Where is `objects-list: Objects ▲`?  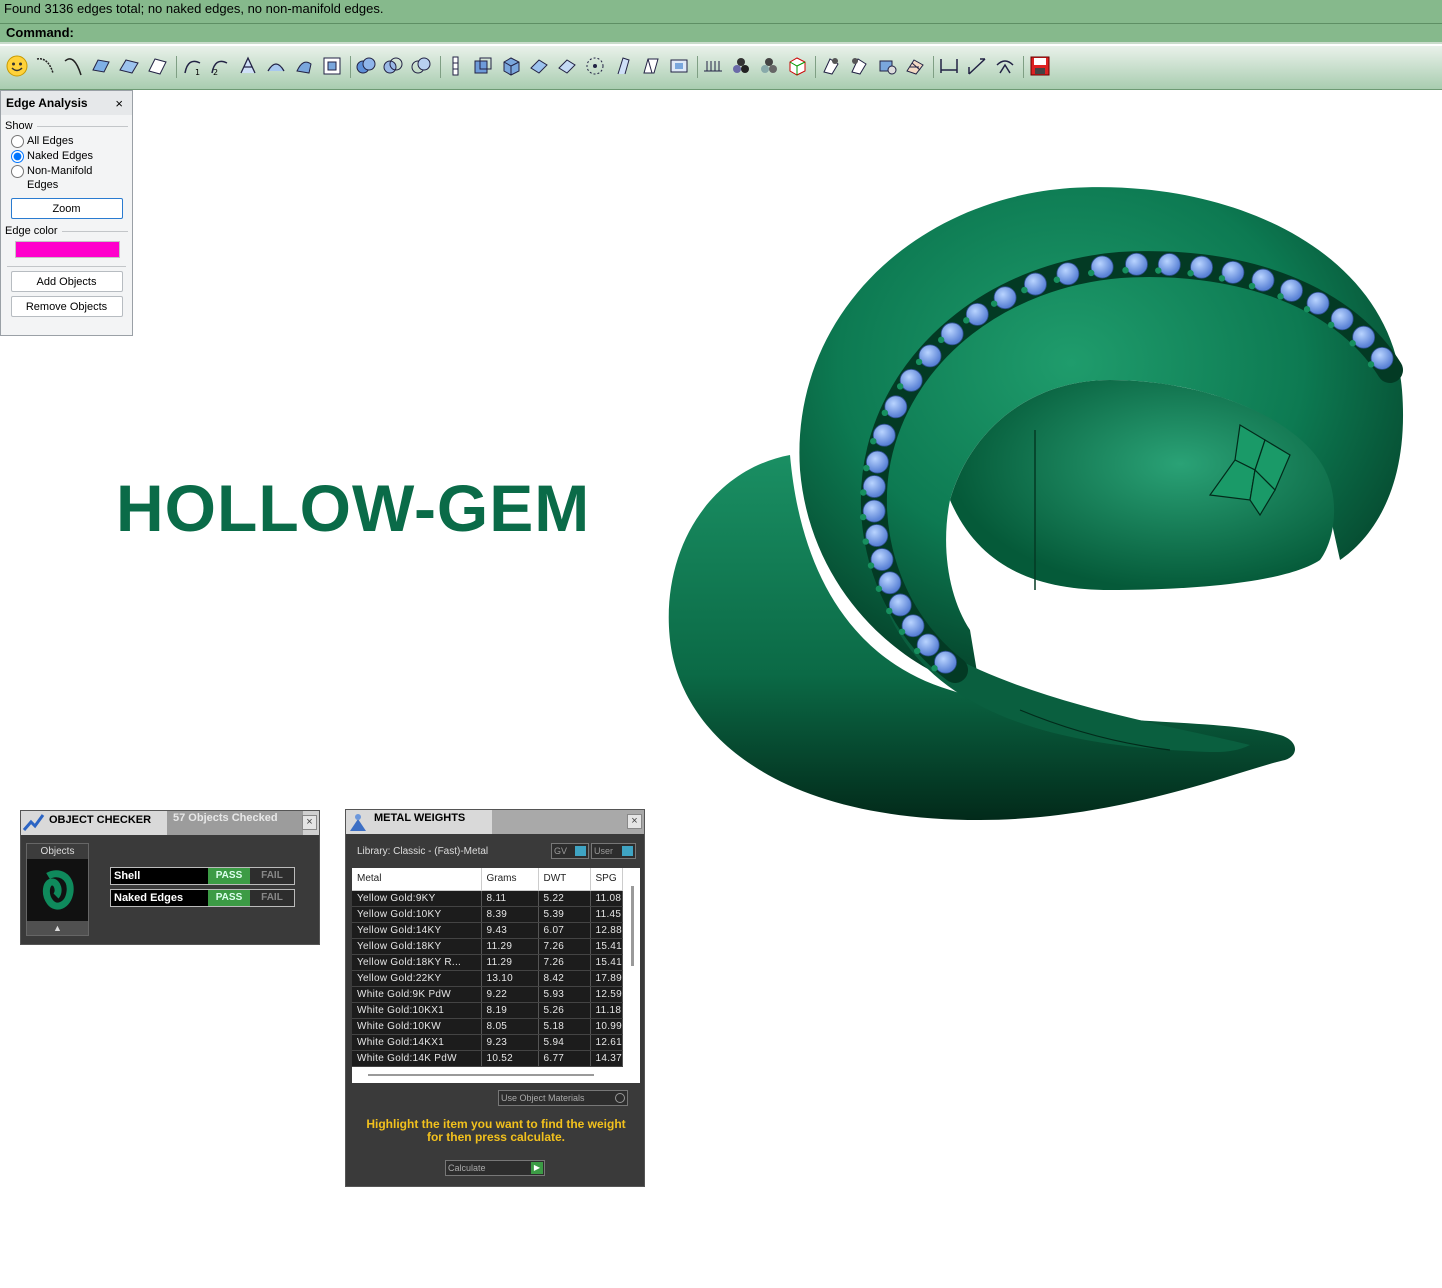 objects-list: Objects ▲ is located at coordinates (57, 889).